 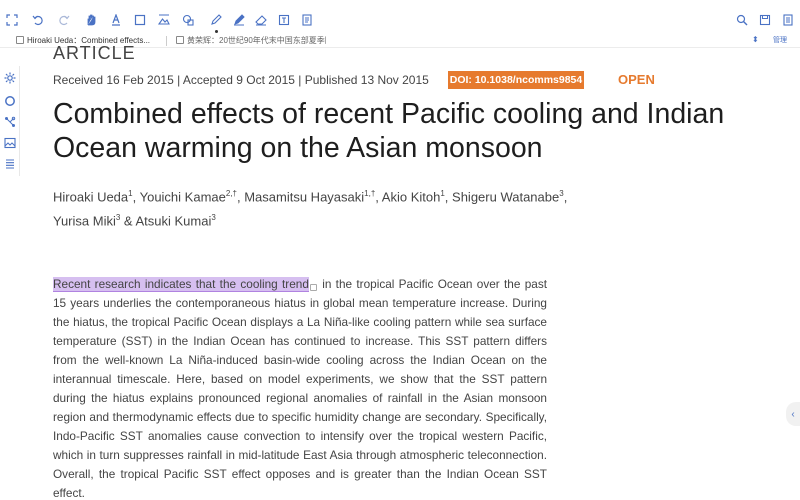 I want to click on gear-icon, so click(x=10, y=78).